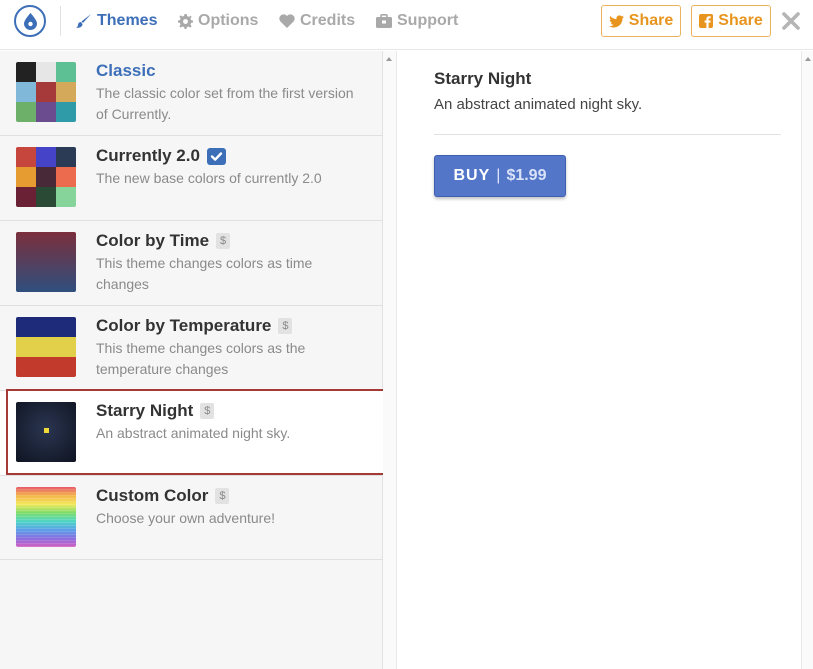 The image size is (813, 669). I want to click on theme-description: An abstract animated night sky., so click(193, 433).